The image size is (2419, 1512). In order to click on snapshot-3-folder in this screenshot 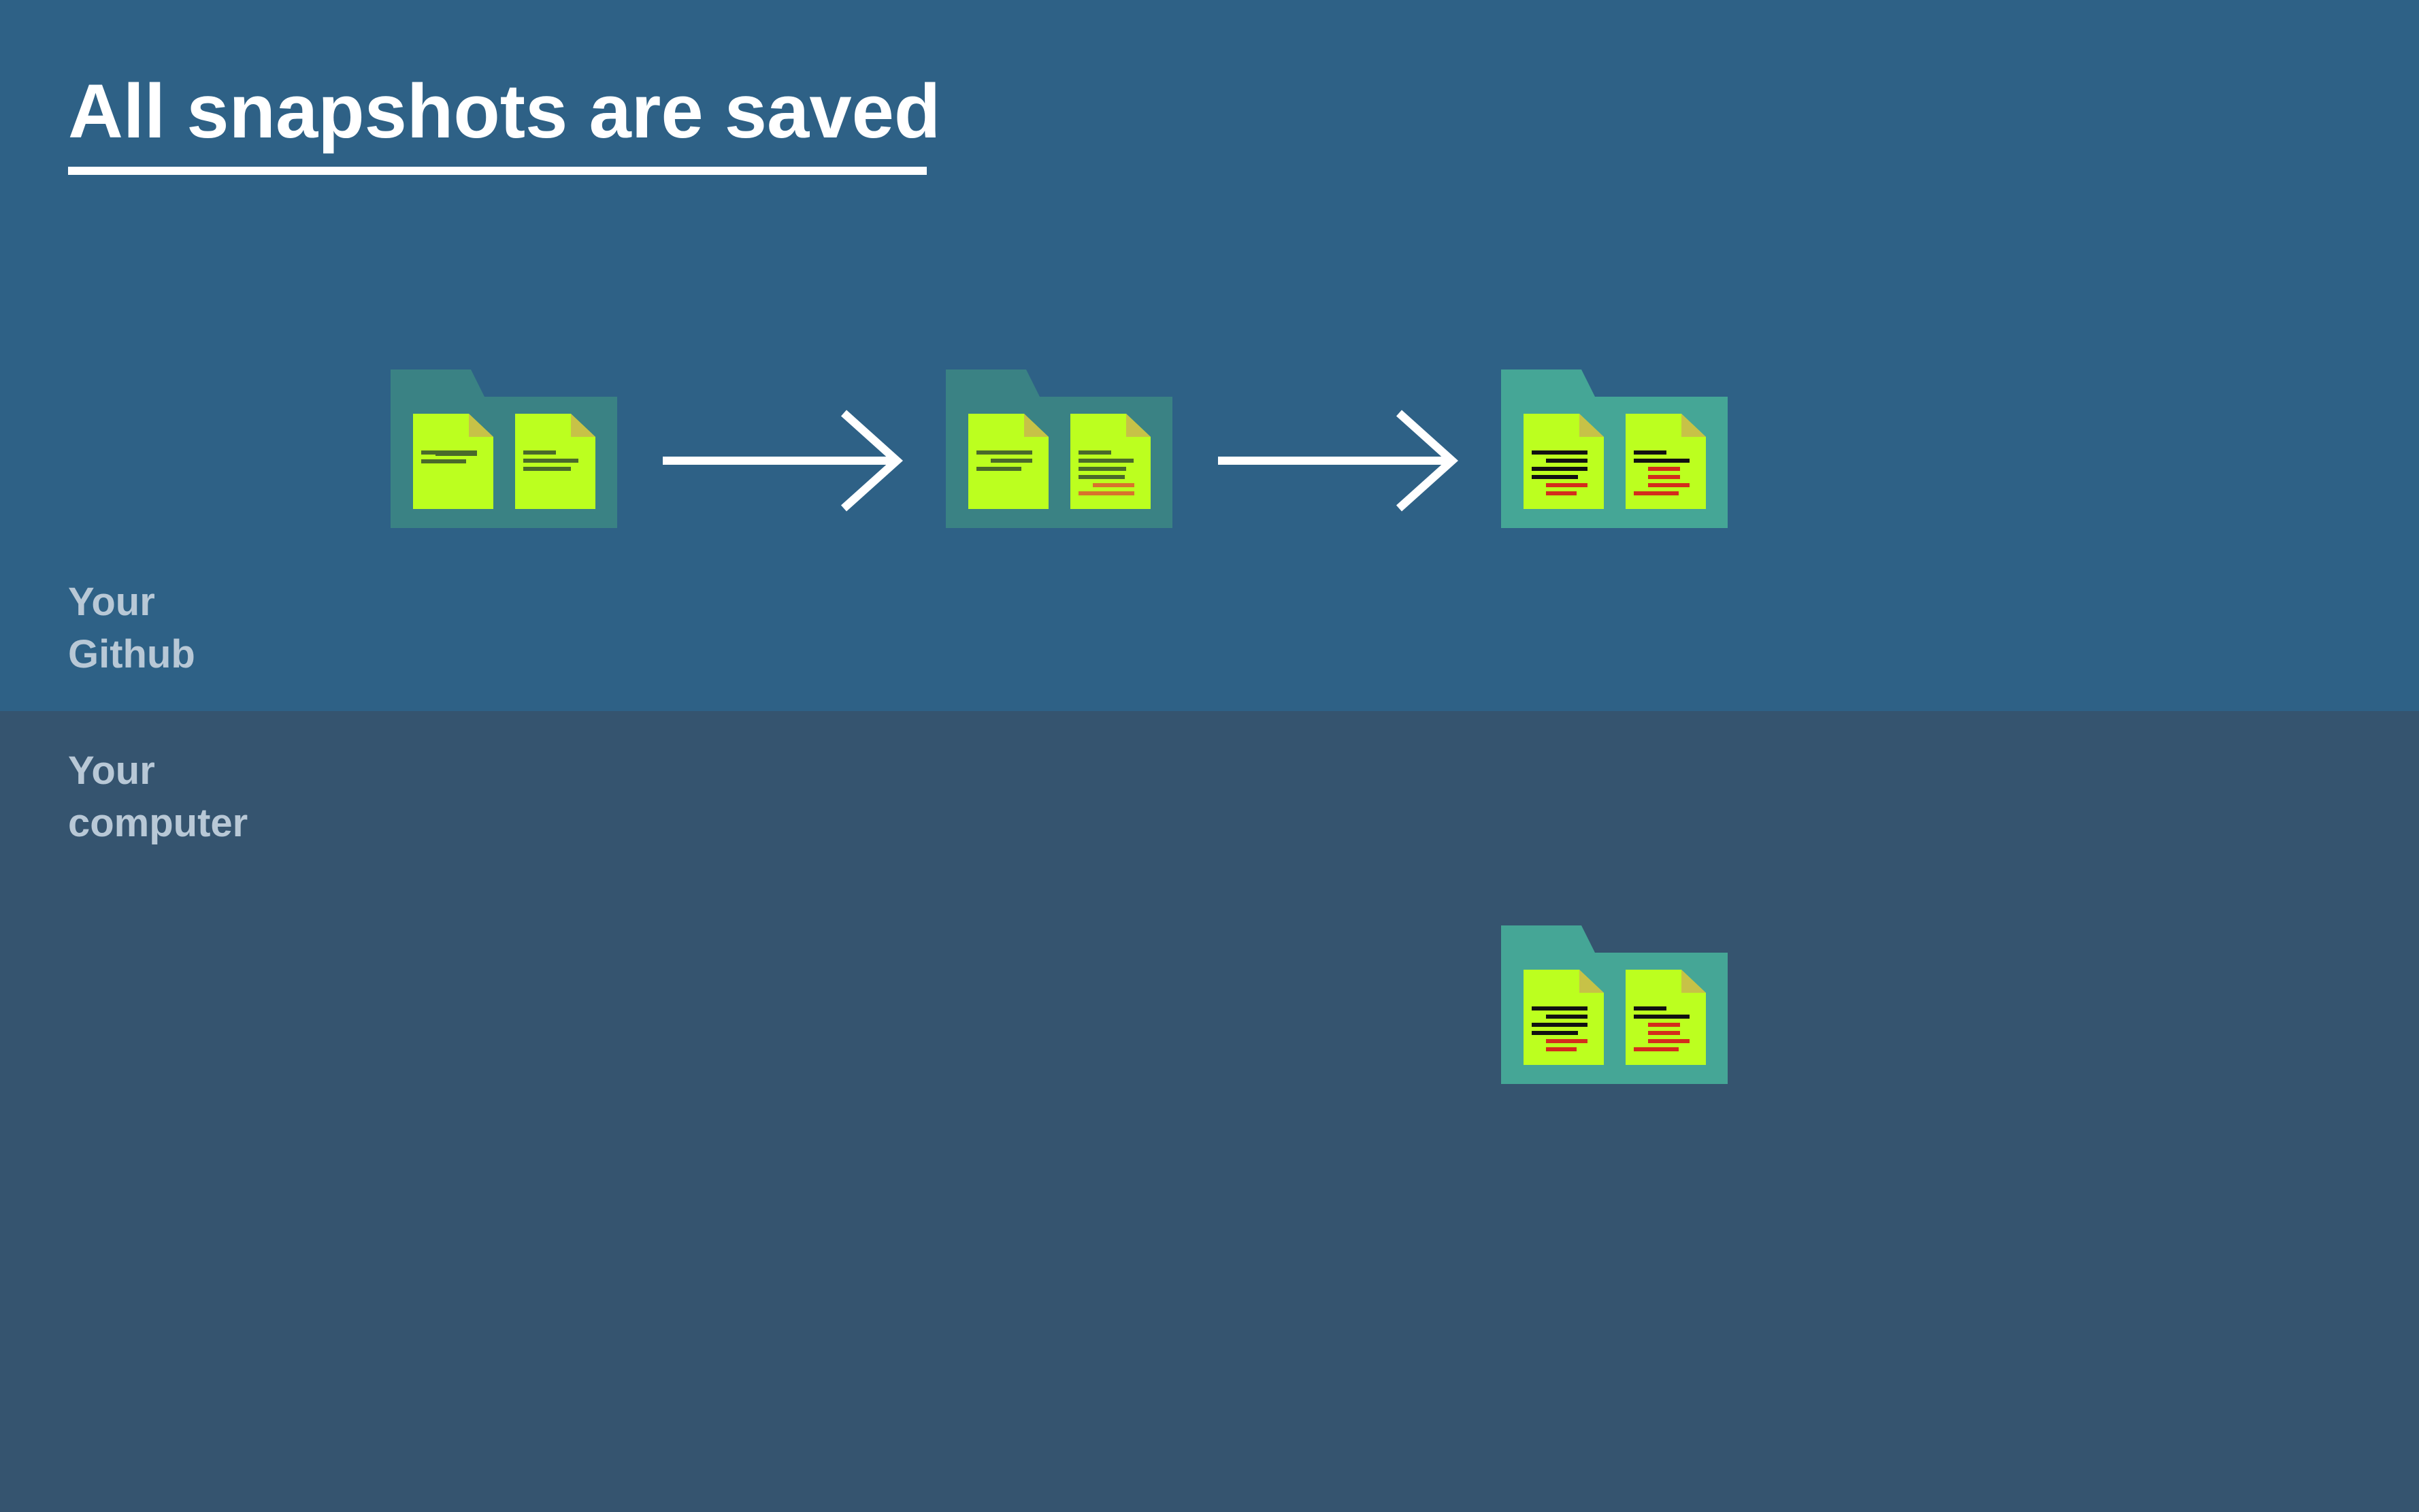, I will do `click(1615, 448)`.